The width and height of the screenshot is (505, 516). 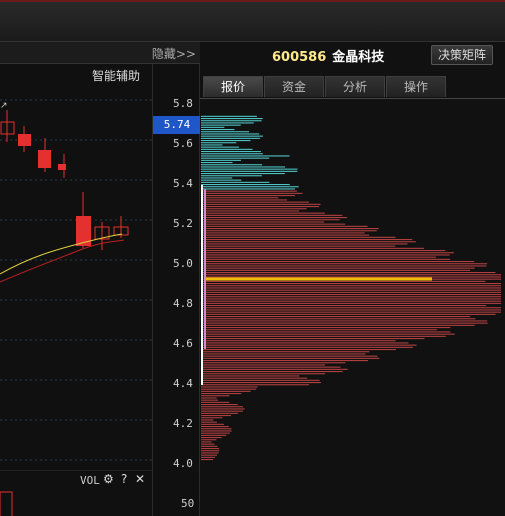 I want to click on help-icon: ?, so click(x=124, y=479).